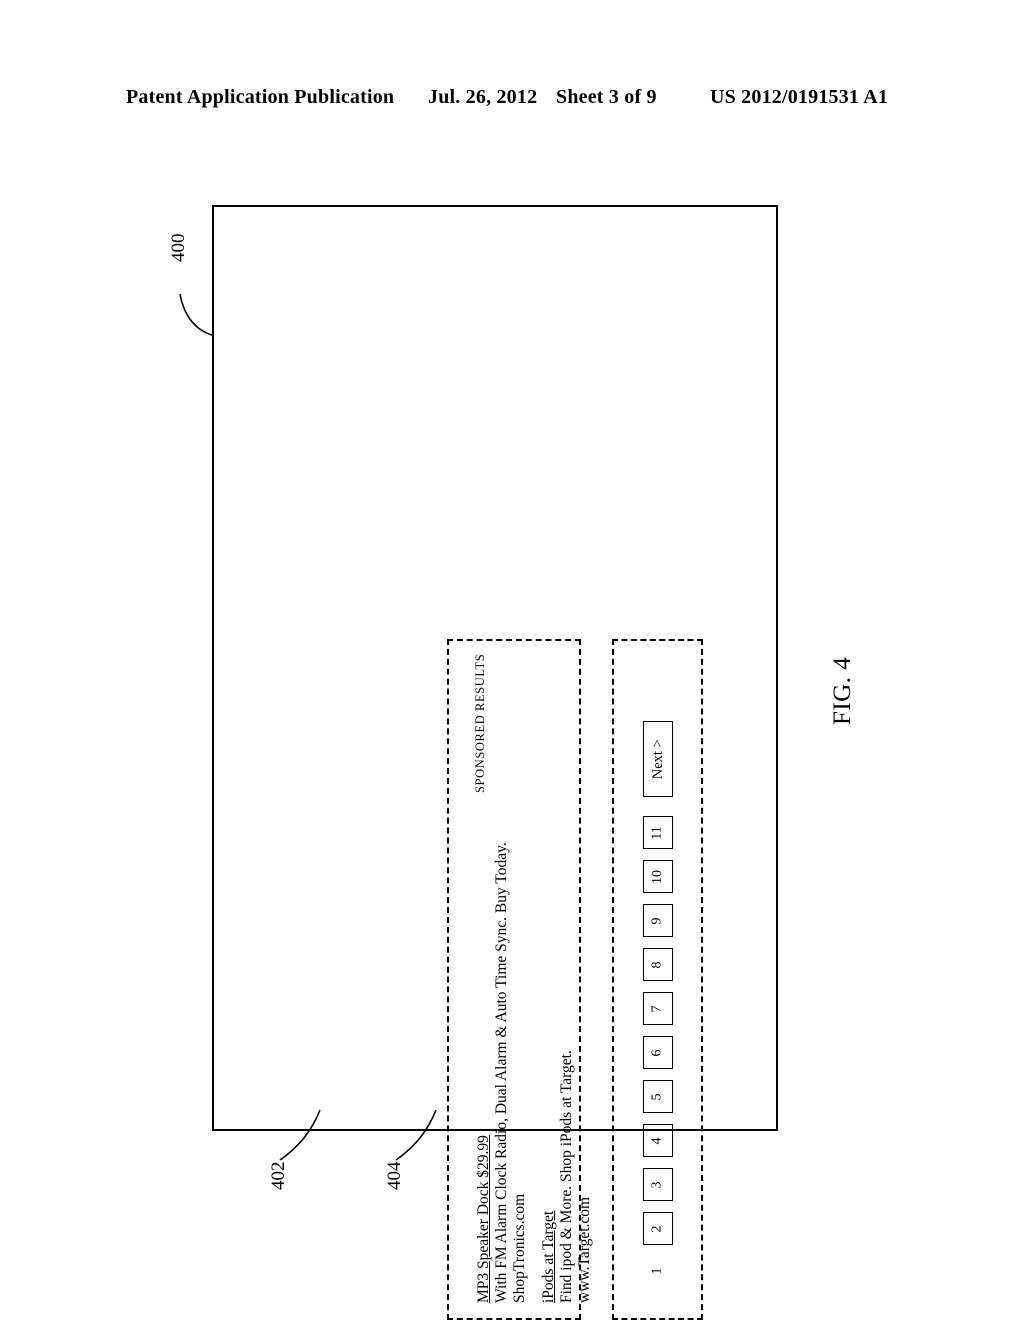 This screenshot has width=1024, height=1320. What do you see at coordinates (483, 97) in the screenshot?
I see `publication-date: Jul. 26, 2012` at bounding box center [483, 97].